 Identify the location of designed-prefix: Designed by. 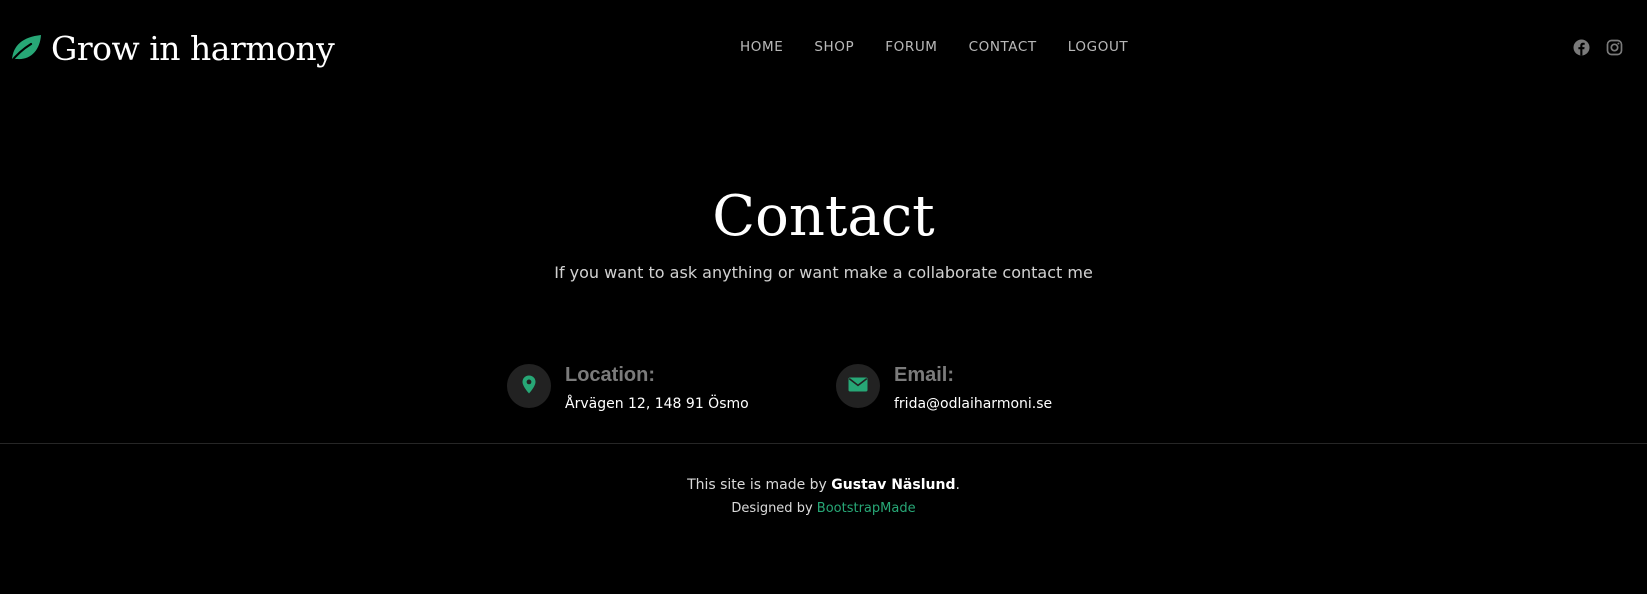
(774, 508).